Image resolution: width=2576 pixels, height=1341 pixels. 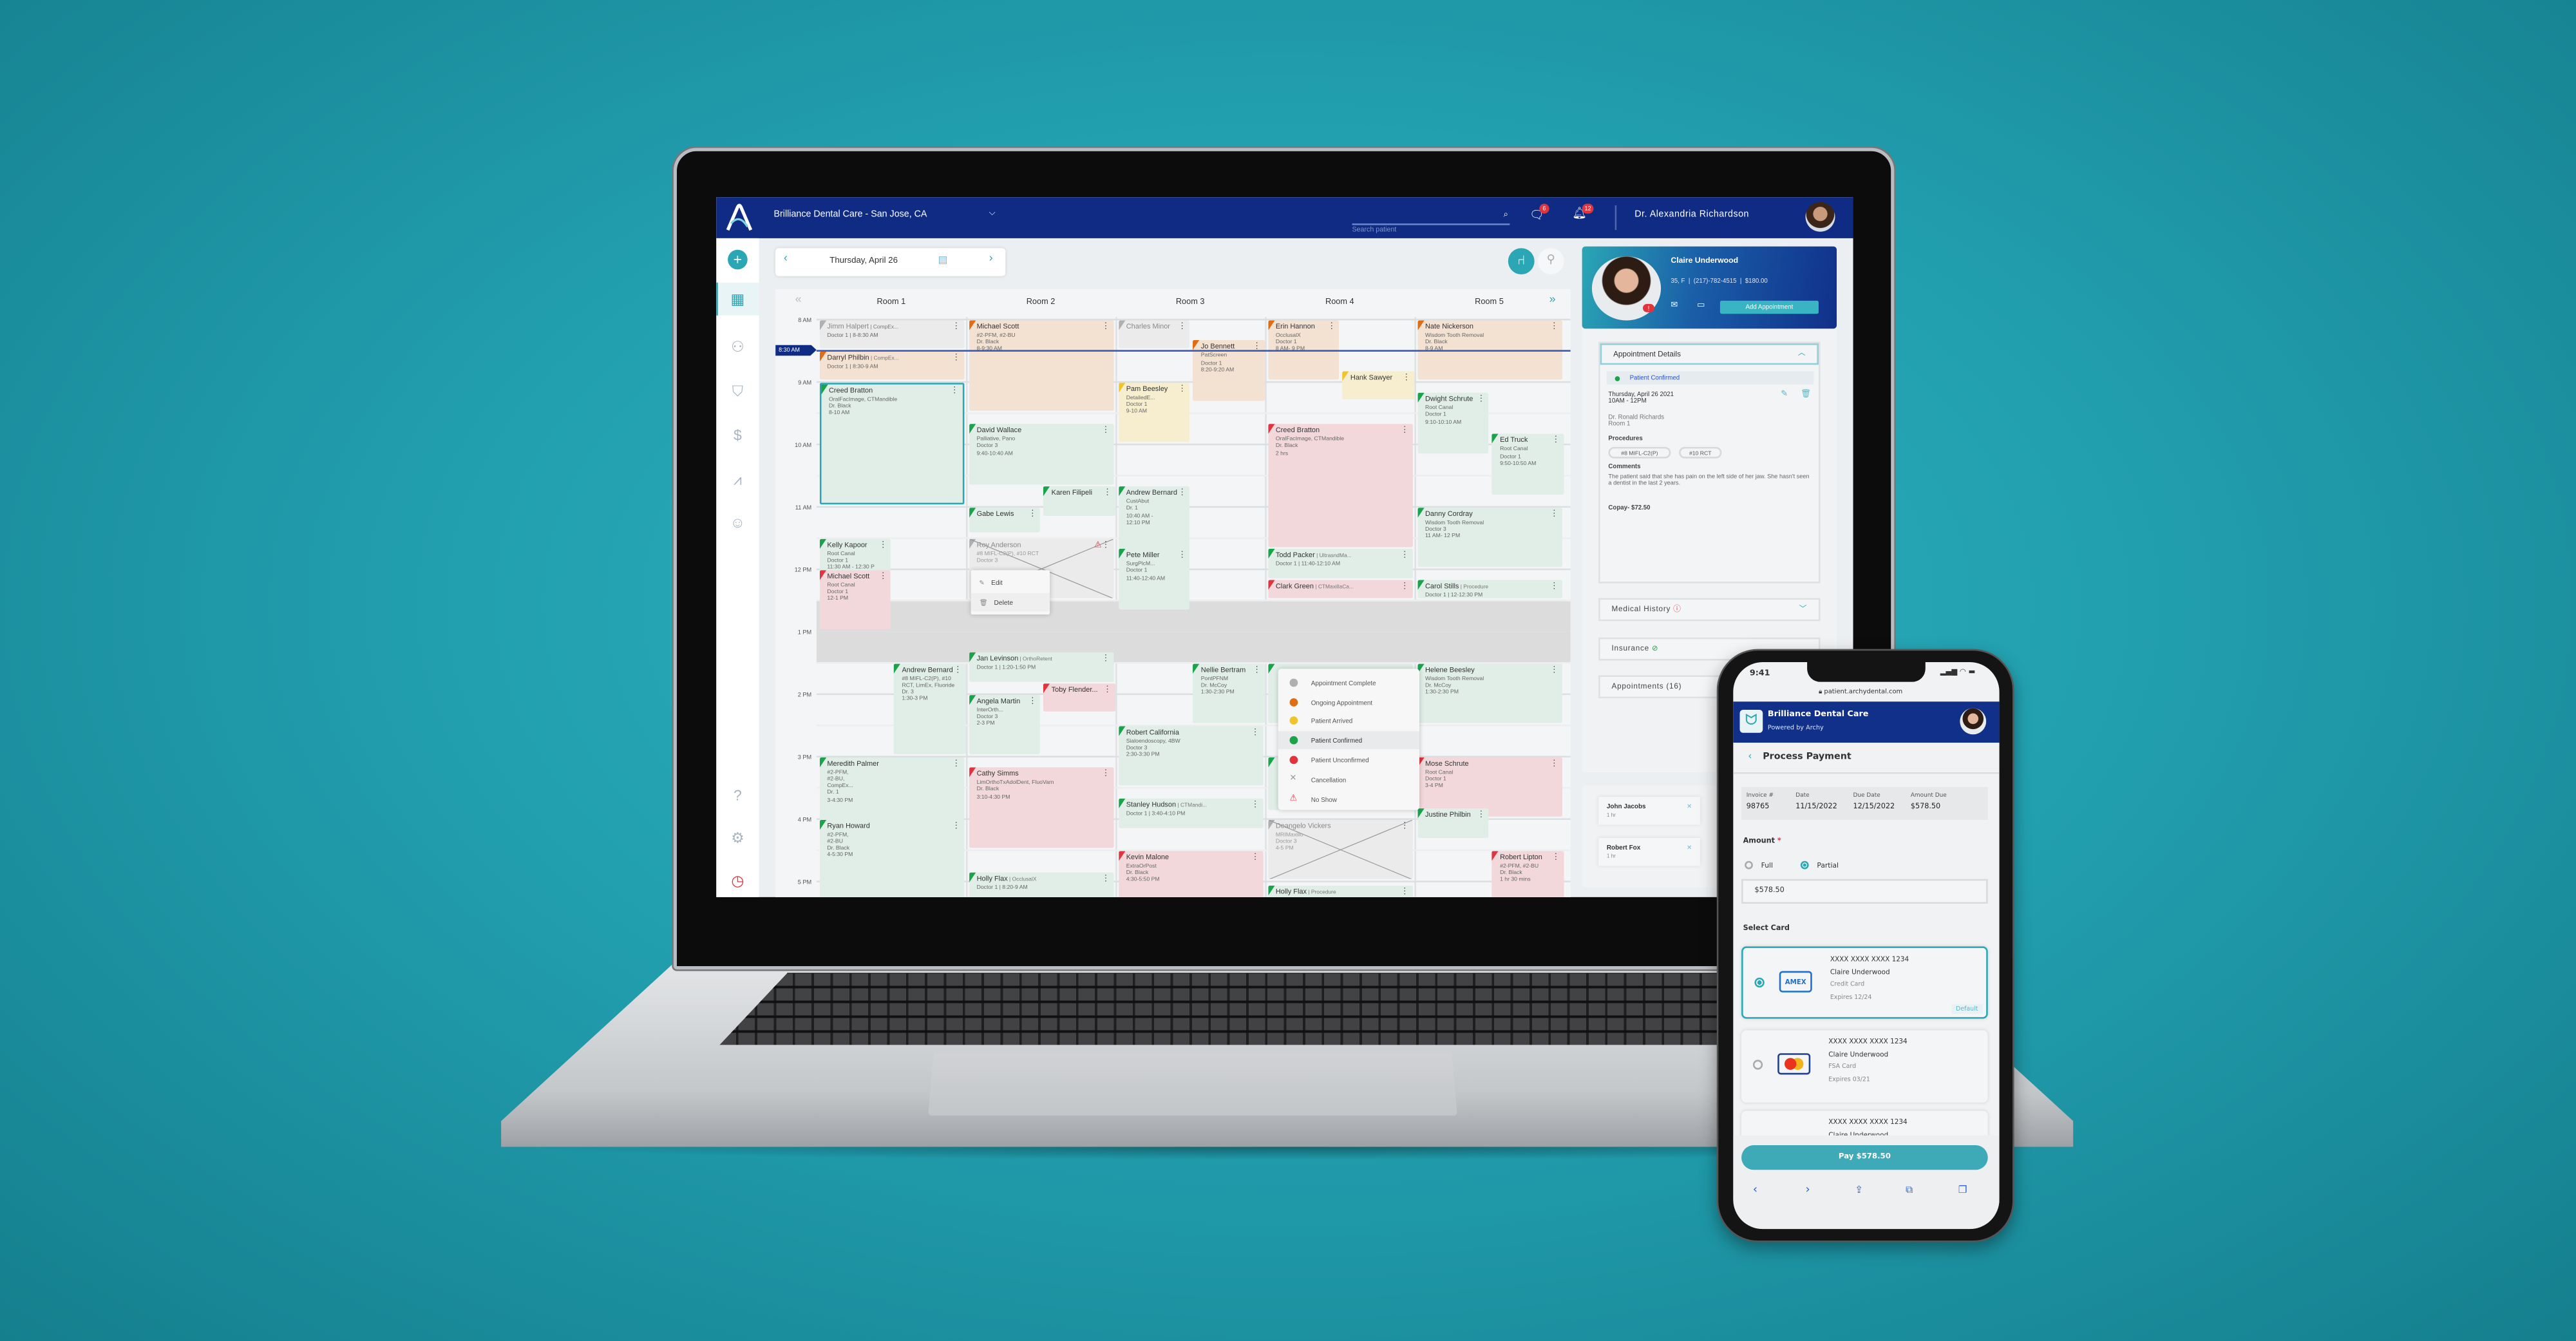 I want to click on appointment-block: Ed Truck ⋮ Root Canal Doctor 1 9:50-10:50 AM, so click(x=1528, y=464).